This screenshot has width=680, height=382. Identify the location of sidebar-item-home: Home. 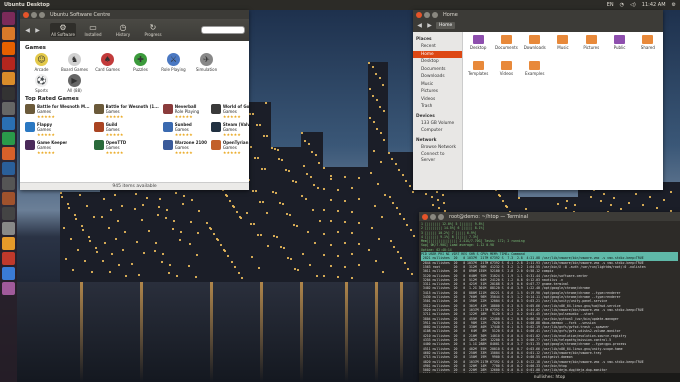
(437, 54).